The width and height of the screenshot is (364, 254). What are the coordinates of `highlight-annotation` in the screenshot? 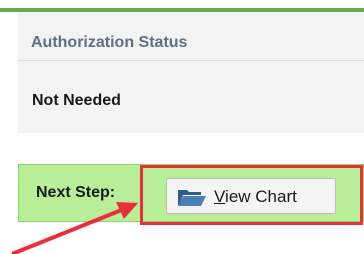 It's located at (251, 195).